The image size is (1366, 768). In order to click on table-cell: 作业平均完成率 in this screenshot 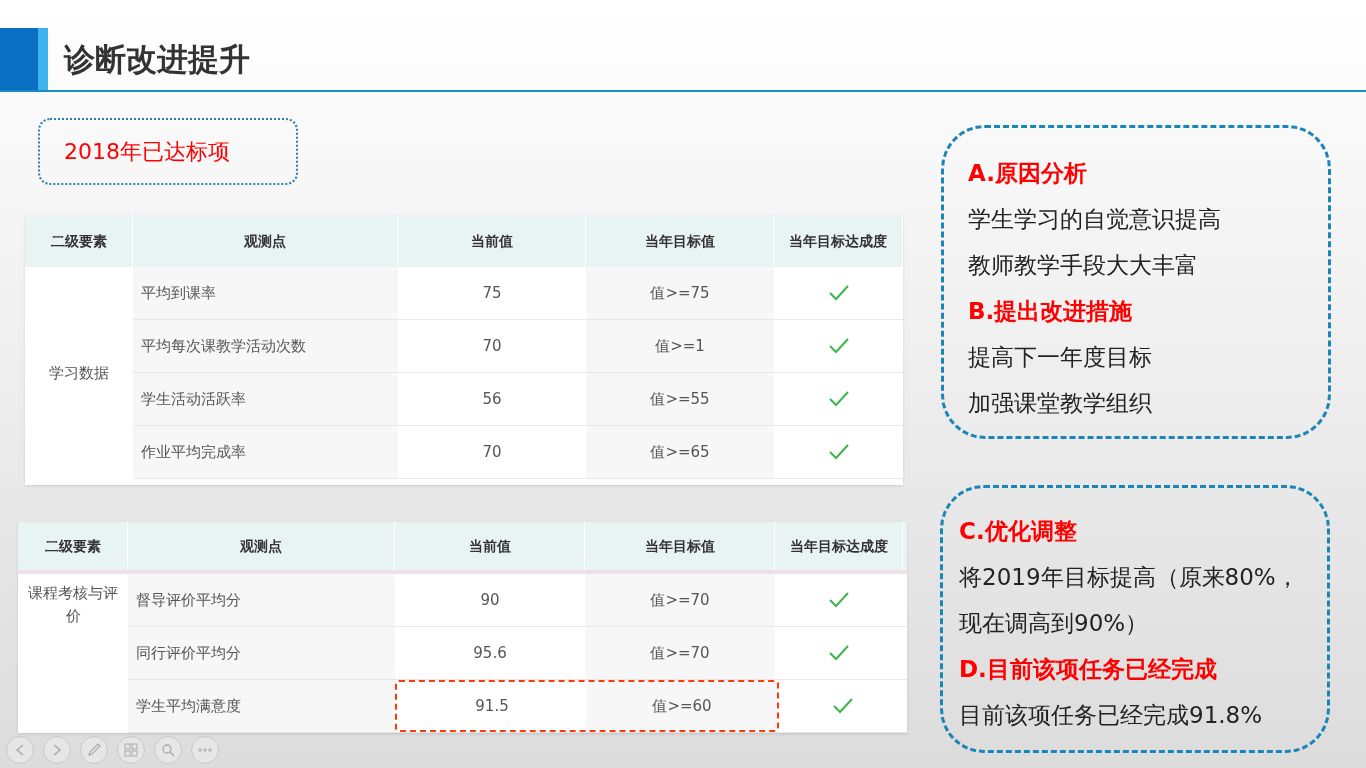, I will do `click(265, 452)`.